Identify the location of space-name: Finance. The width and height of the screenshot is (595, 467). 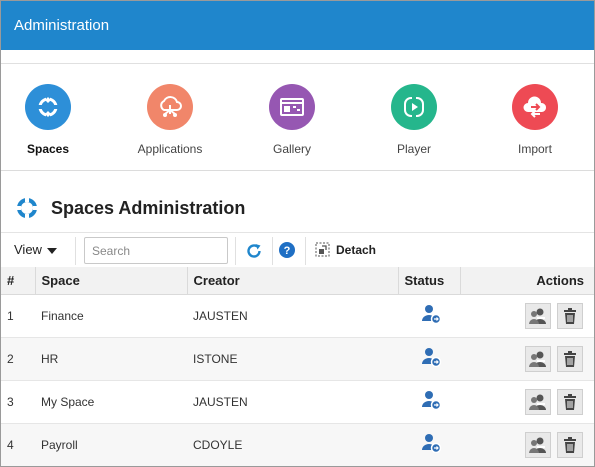
(111, 316).